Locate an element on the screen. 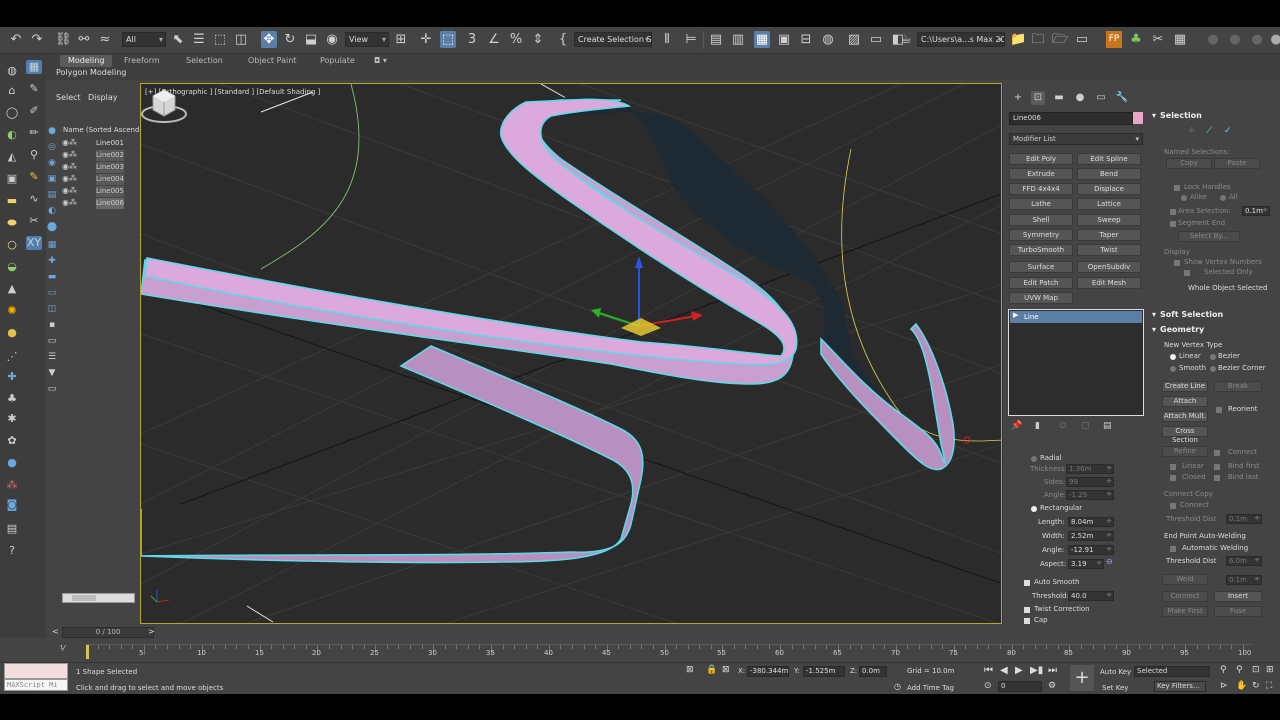 Image resolution: width=1280 pixels, height=720 pixels. modifier-list-dropdown: Modifier List is located at coordinates (1076, 139).